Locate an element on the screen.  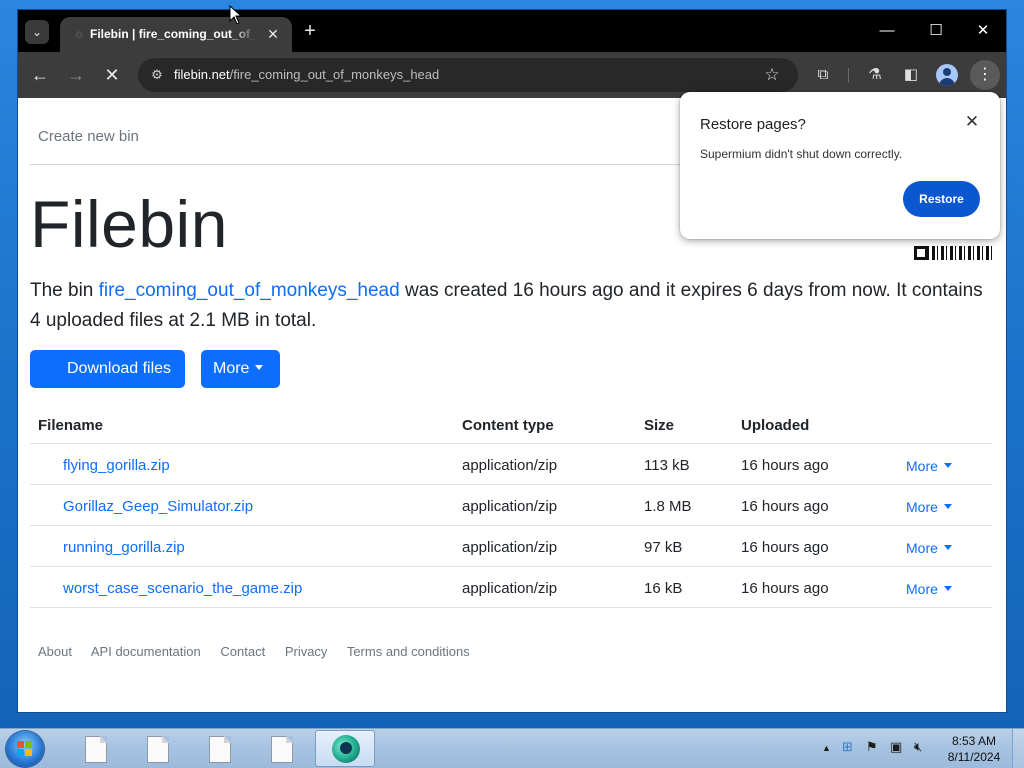
popup-title: Restore pages? is located at coordinates (753, 124).